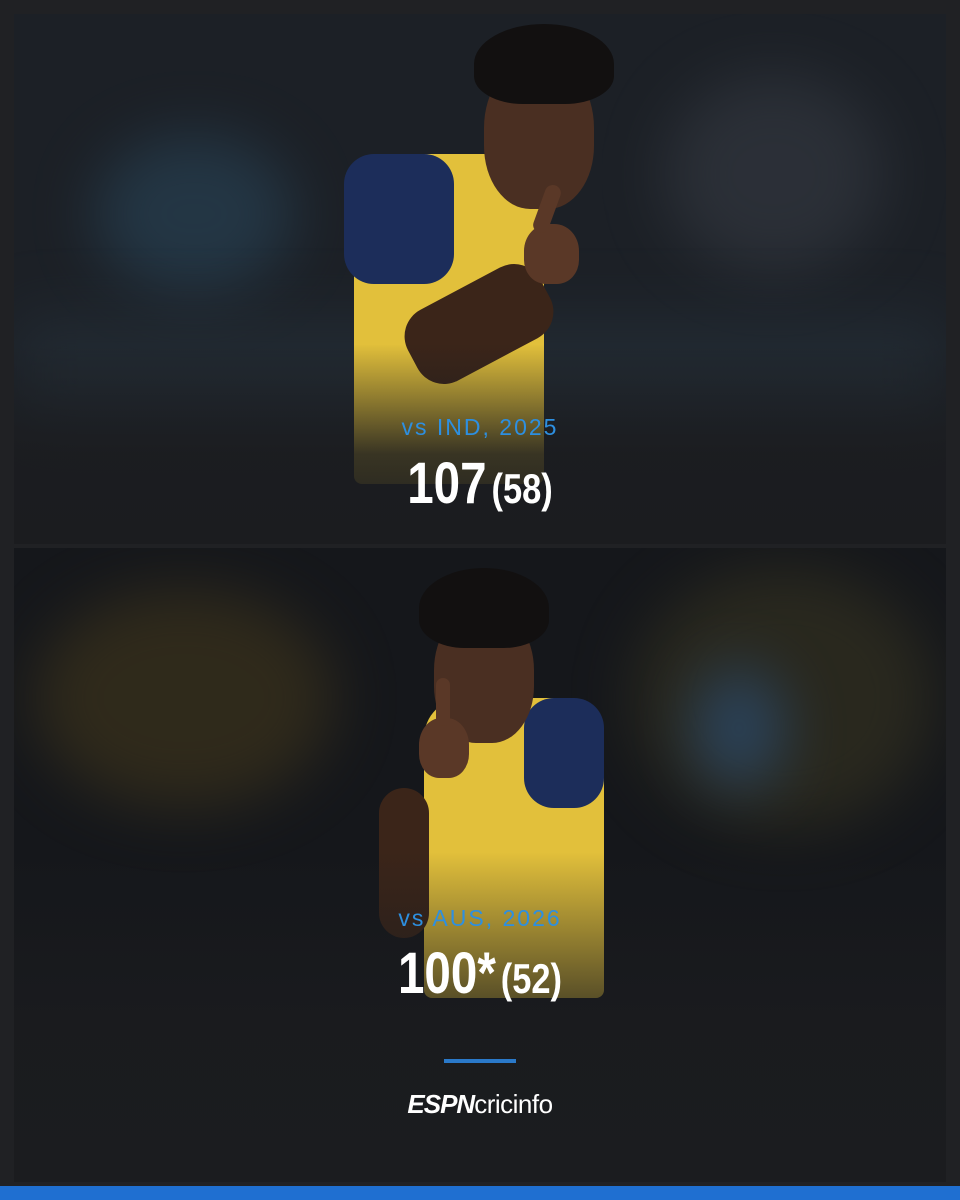  Describe the element at coordinates (447, 483) in the screenshot. I see `runs-value: 107` at that location.